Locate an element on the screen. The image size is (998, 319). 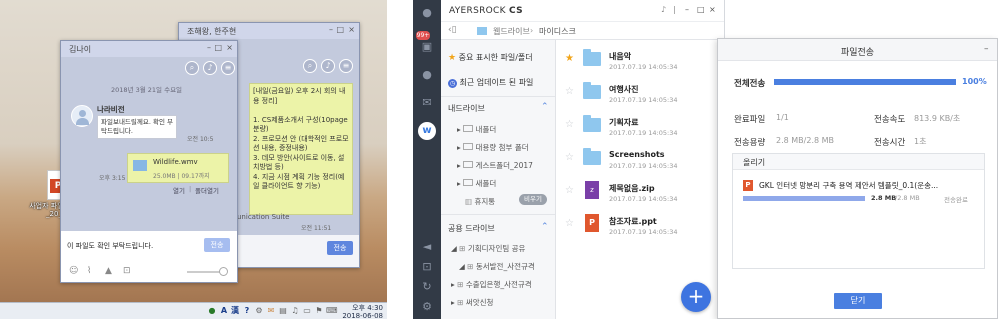
tree-item-large-attach: ▸ 대용량 첨부 폴더 is located at coordinates (493, 147).